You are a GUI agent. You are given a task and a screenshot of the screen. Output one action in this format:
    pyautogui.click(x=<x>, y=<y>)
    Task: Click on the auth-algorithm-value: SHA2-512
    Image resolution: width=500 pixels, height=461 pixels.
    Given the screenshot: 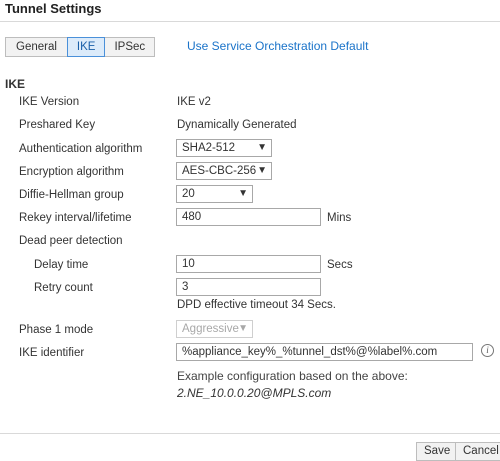 What is the action you would take?
    pyautogui.click(x=209, y=148)
    